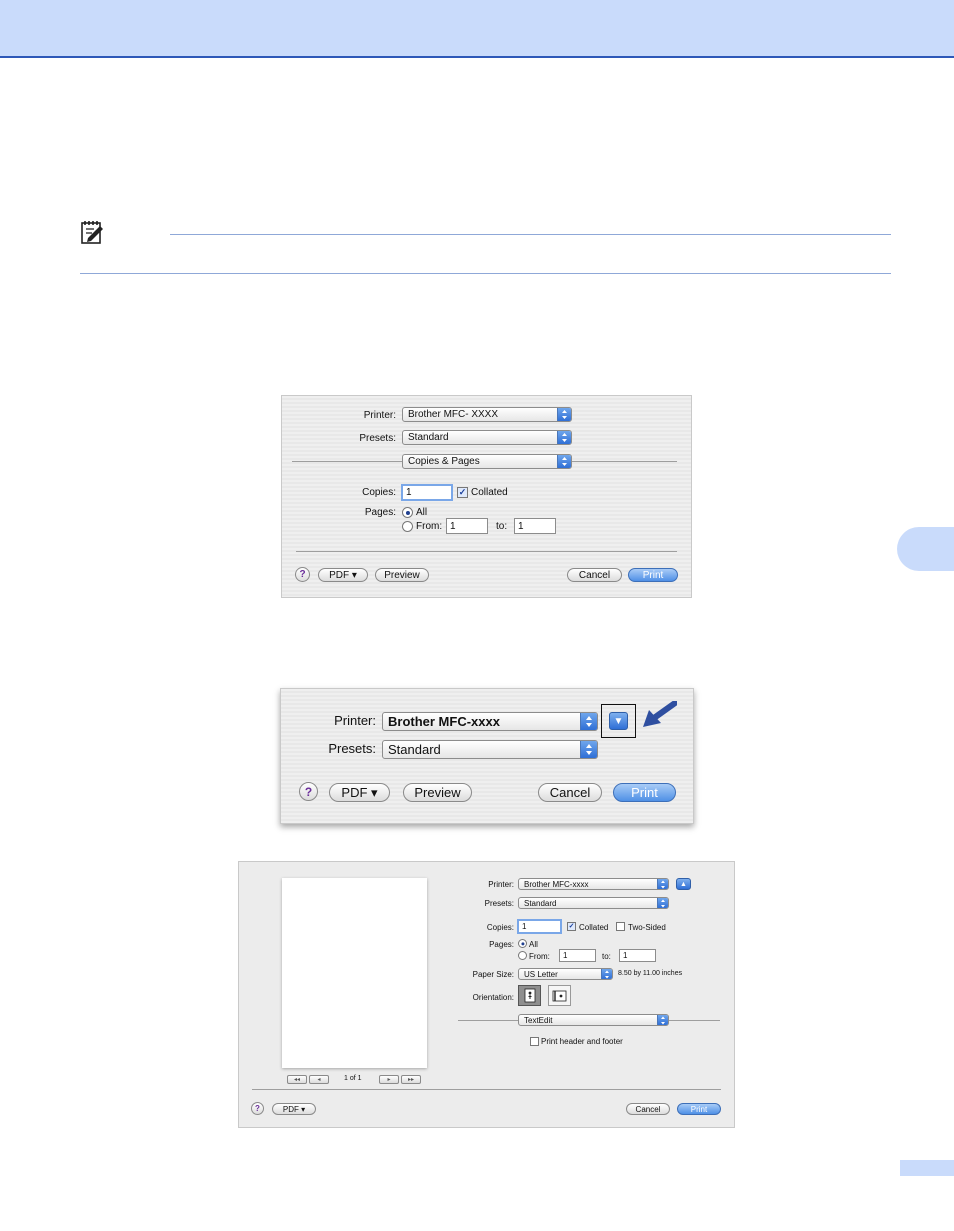  Describe the element at coordinates (925, 549) in the screenshot. I see `chapter-tab` at that location.